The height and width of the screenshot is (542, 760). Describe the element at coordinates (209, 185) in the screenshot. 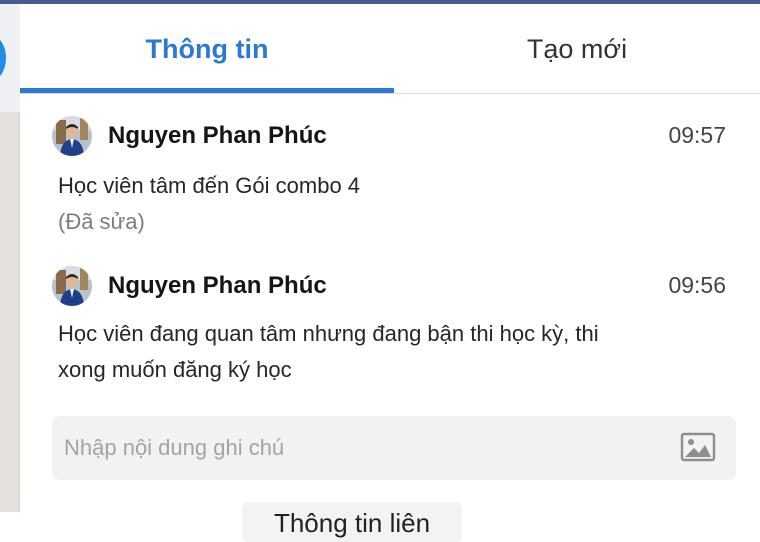

I see `note-text: Học viên tâm đến Gói combo 4` at that location.